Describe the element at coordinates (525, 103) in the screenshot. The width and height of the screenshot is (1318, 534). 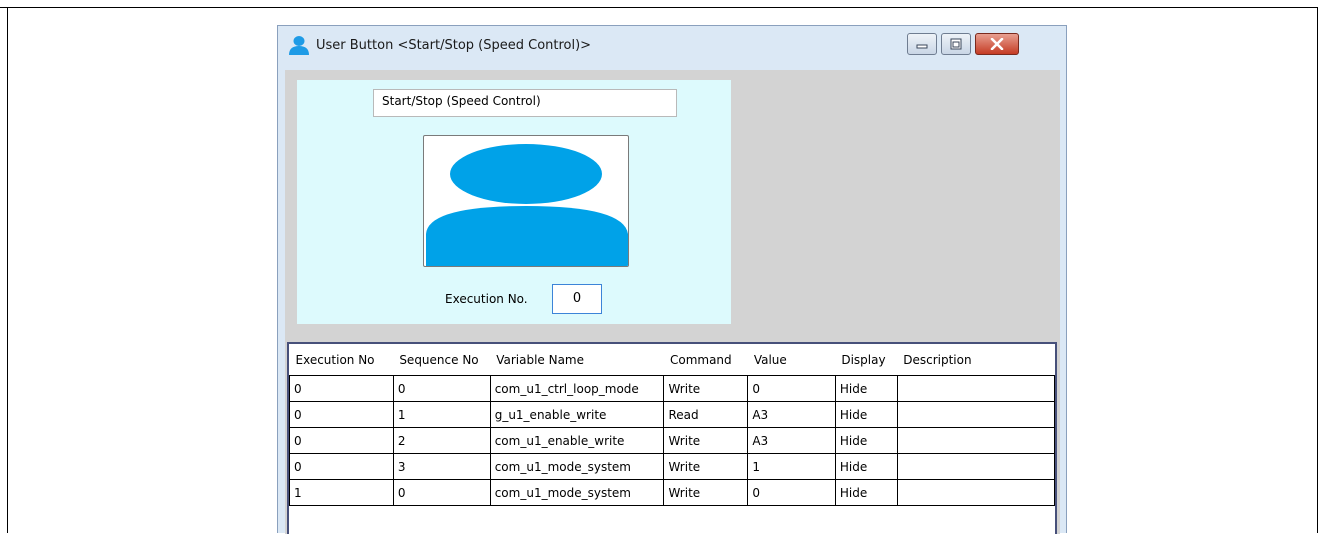
I see `button-name-field: Start/Stop (Speed Control)` at that location.